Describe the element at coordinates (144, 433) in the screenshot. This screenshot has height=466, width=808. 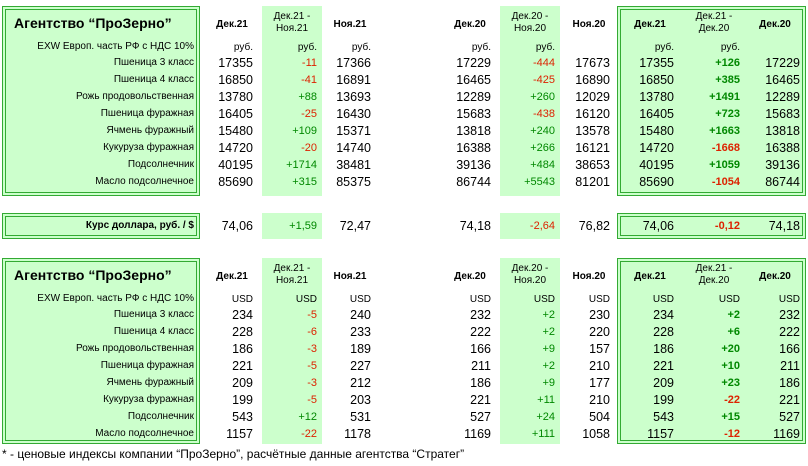
I see `usd-cell-name: Масло подсолнечное` at that location.